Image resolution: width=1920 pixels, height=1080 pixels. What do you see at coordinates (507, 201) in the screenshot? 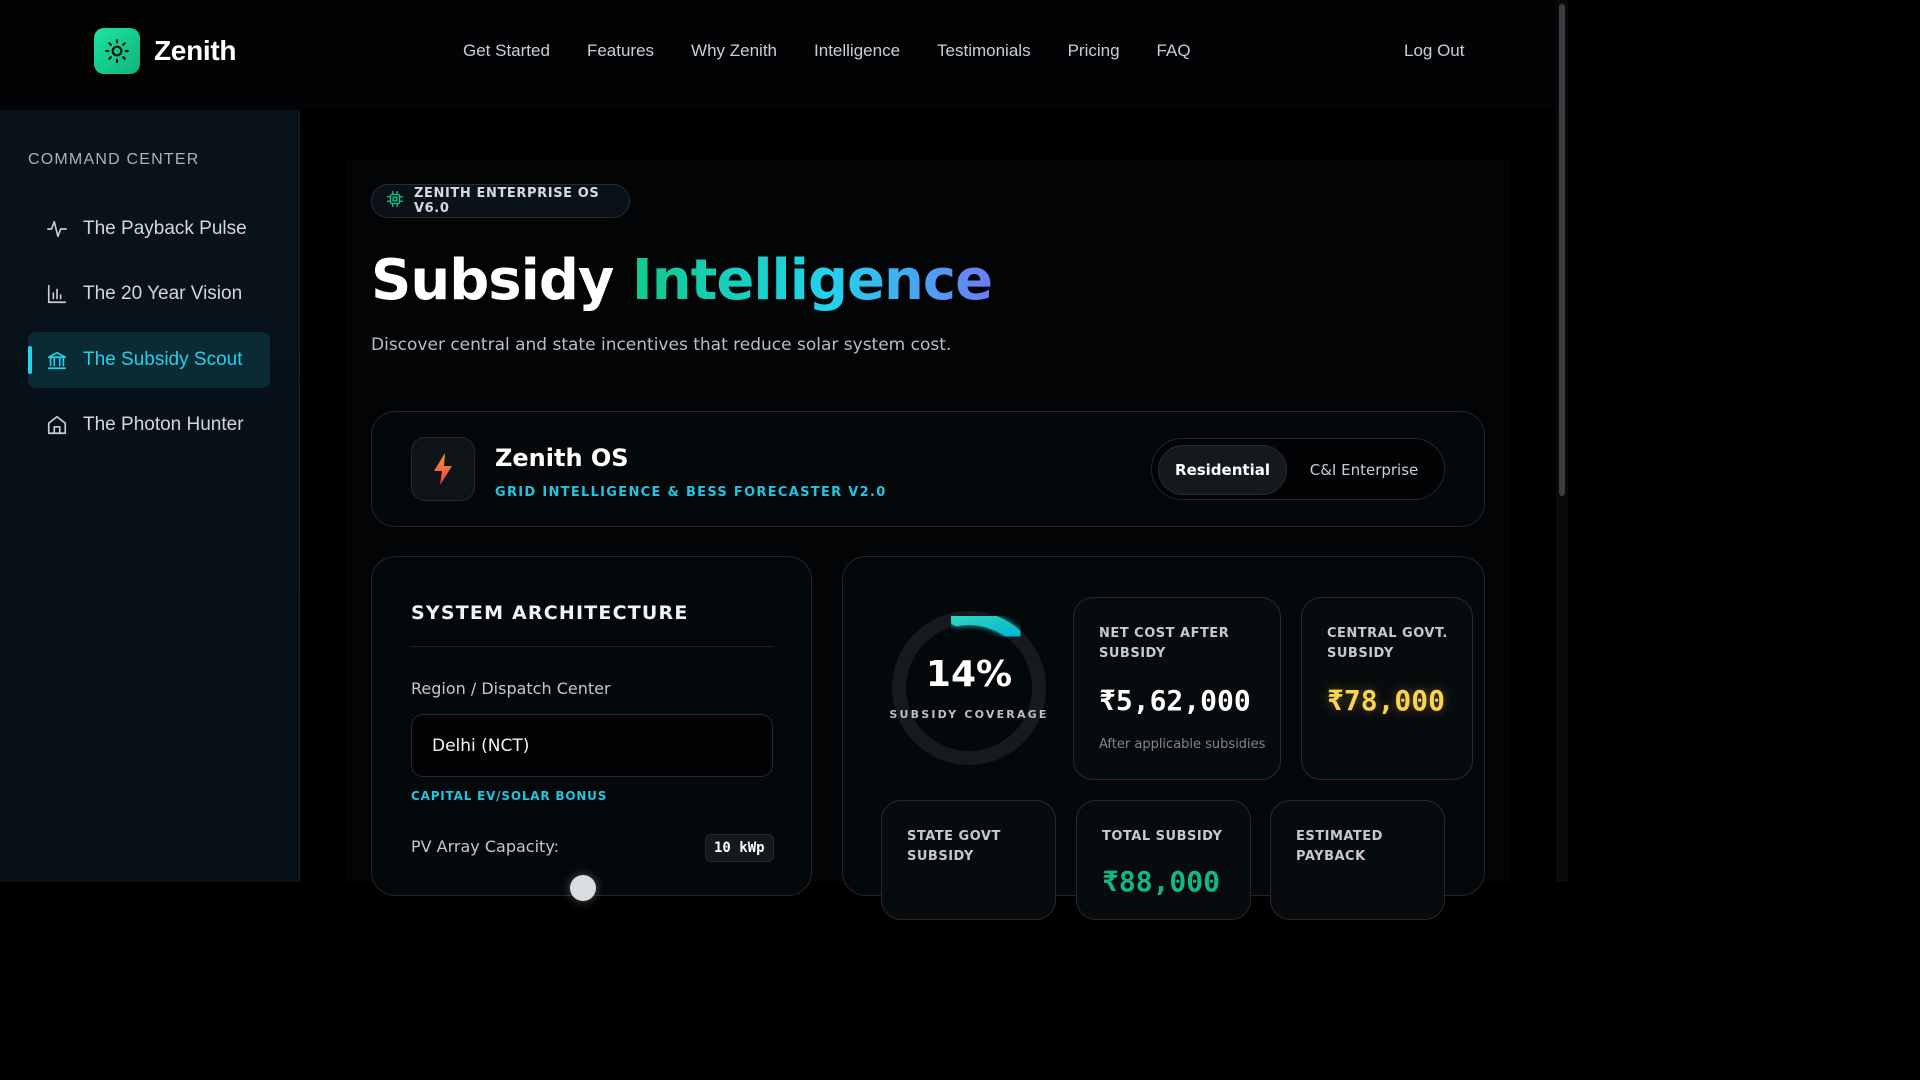
I see `os-version-text: ZENITH ENTERPRISE OS V6.0` at bounding box center [507, 201].